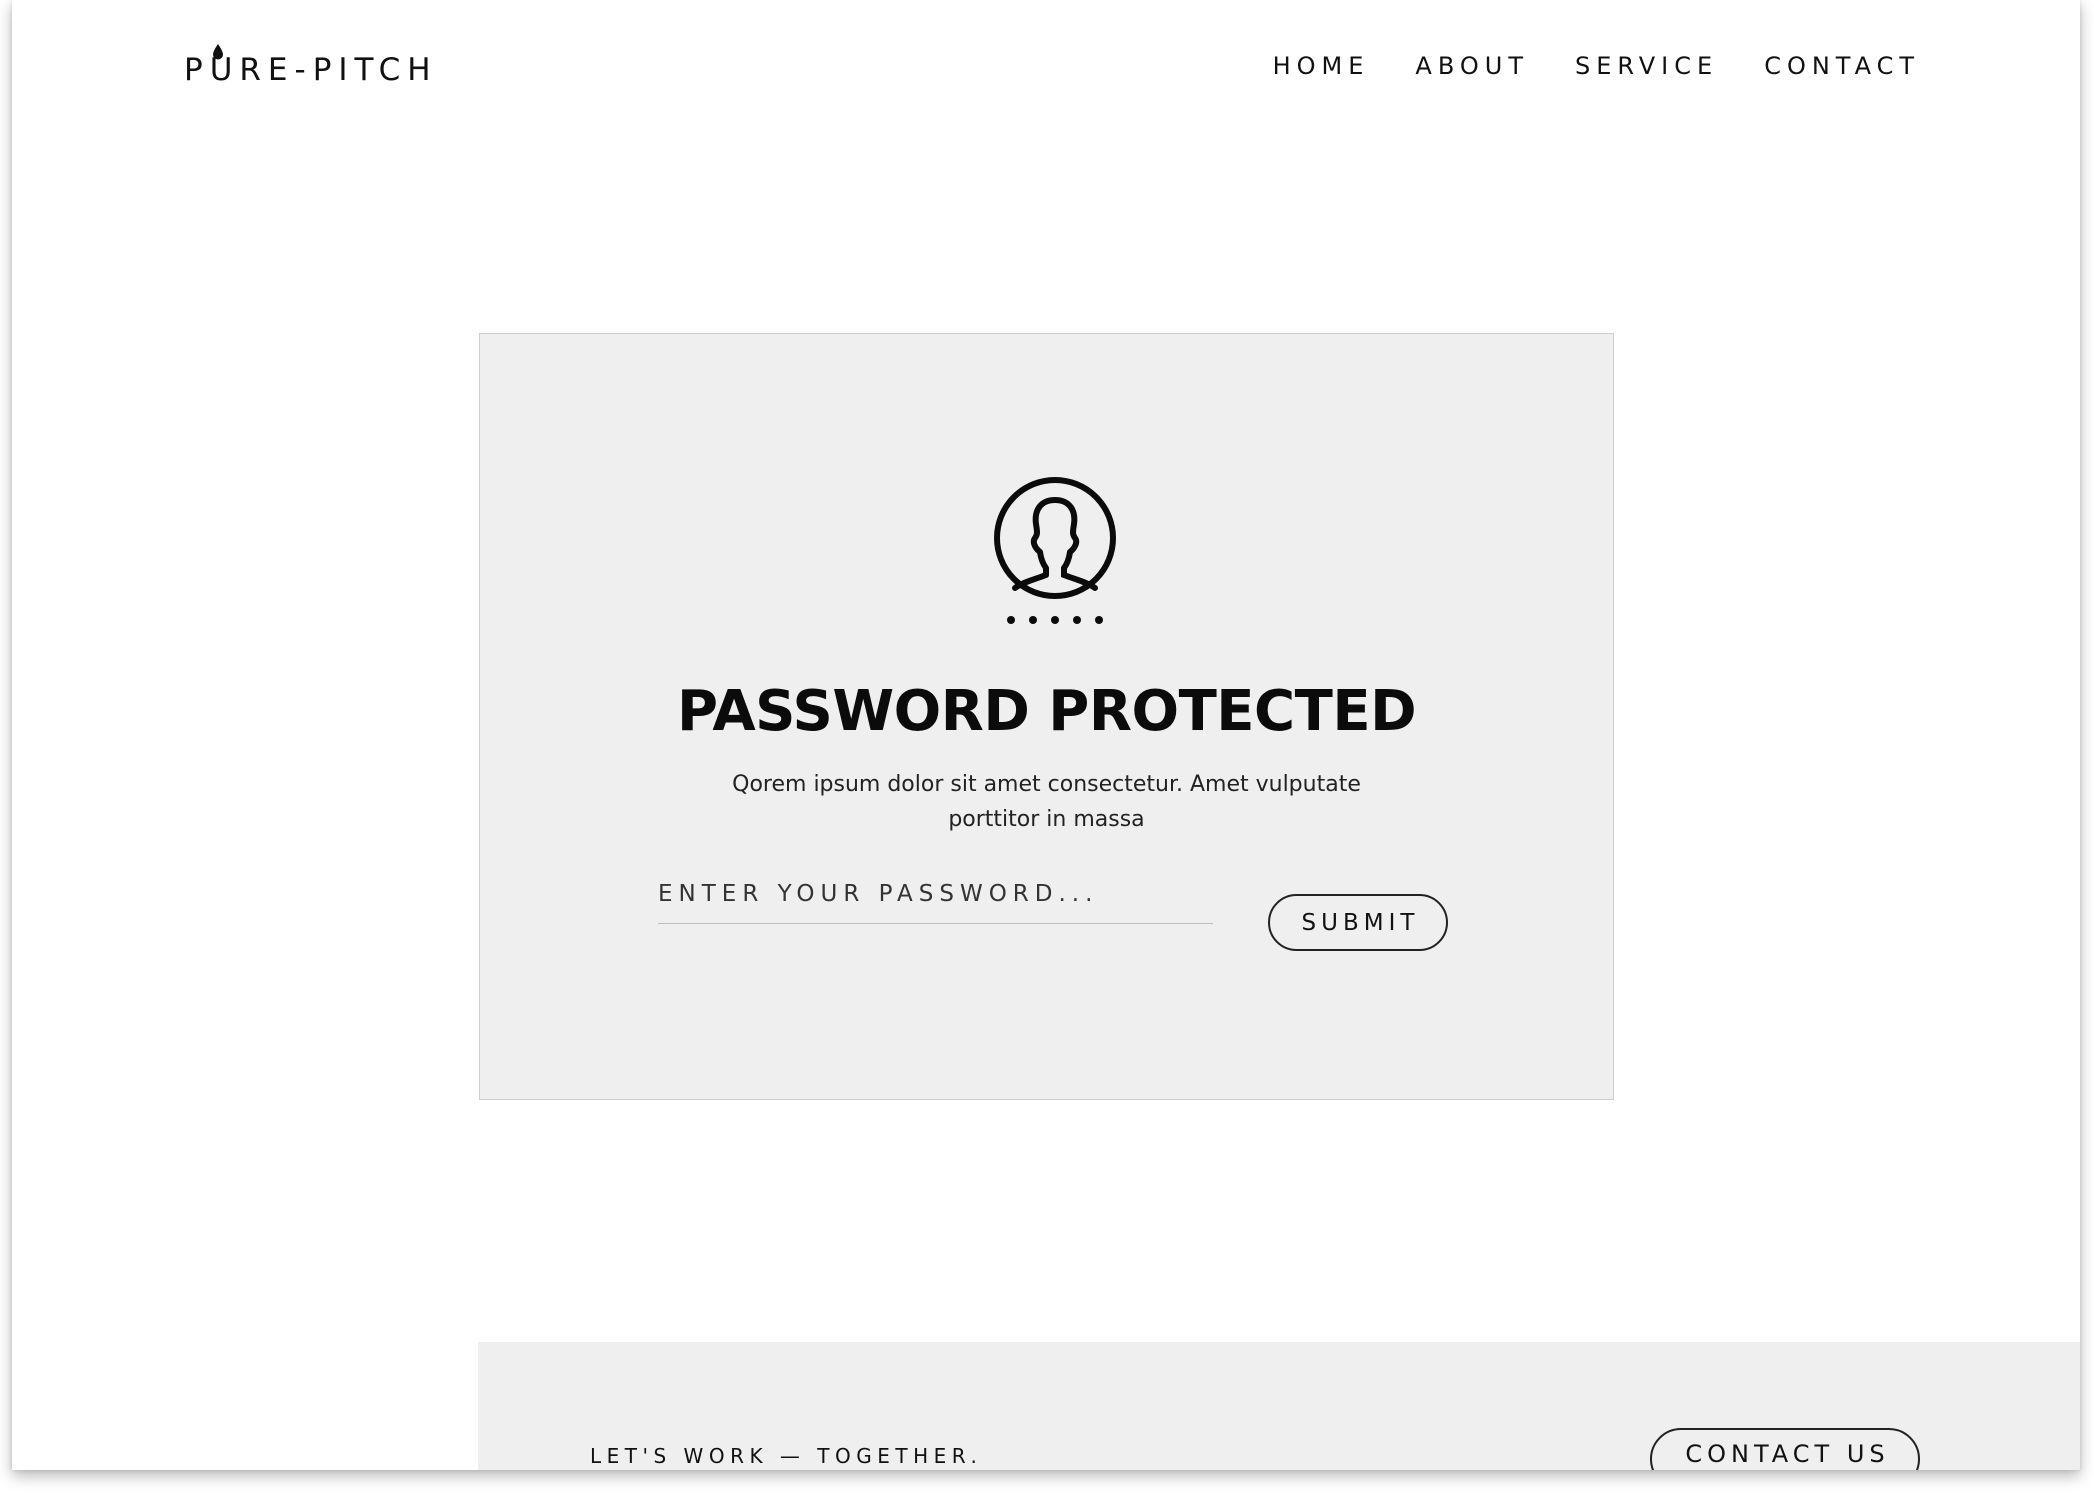 The image size is (2094, 1494). I want to click on page-title: PASSWORD PROTECTED, so click(1046, 711).